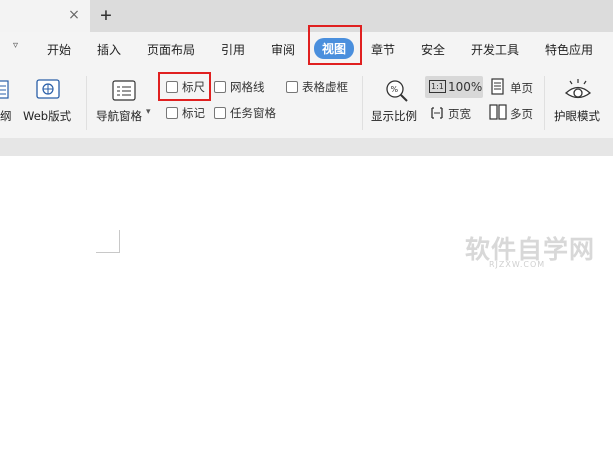  I want to click on watermark-url: RJZXW.COM, so click(517, 264).